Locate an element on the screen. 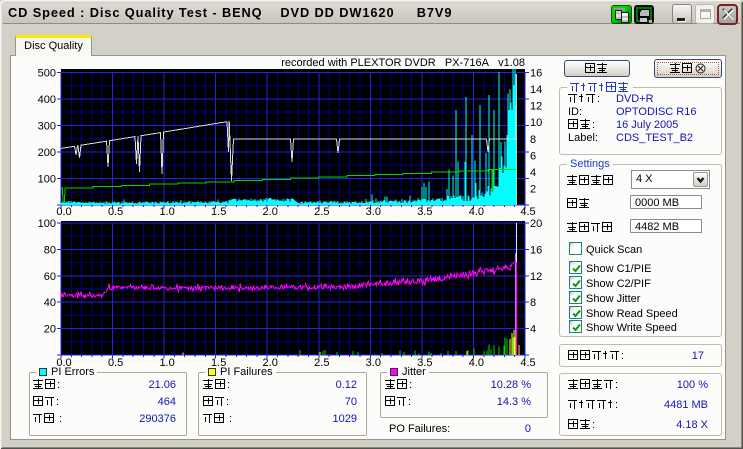  svg-text: 80 is located at coordinates (50, 250).